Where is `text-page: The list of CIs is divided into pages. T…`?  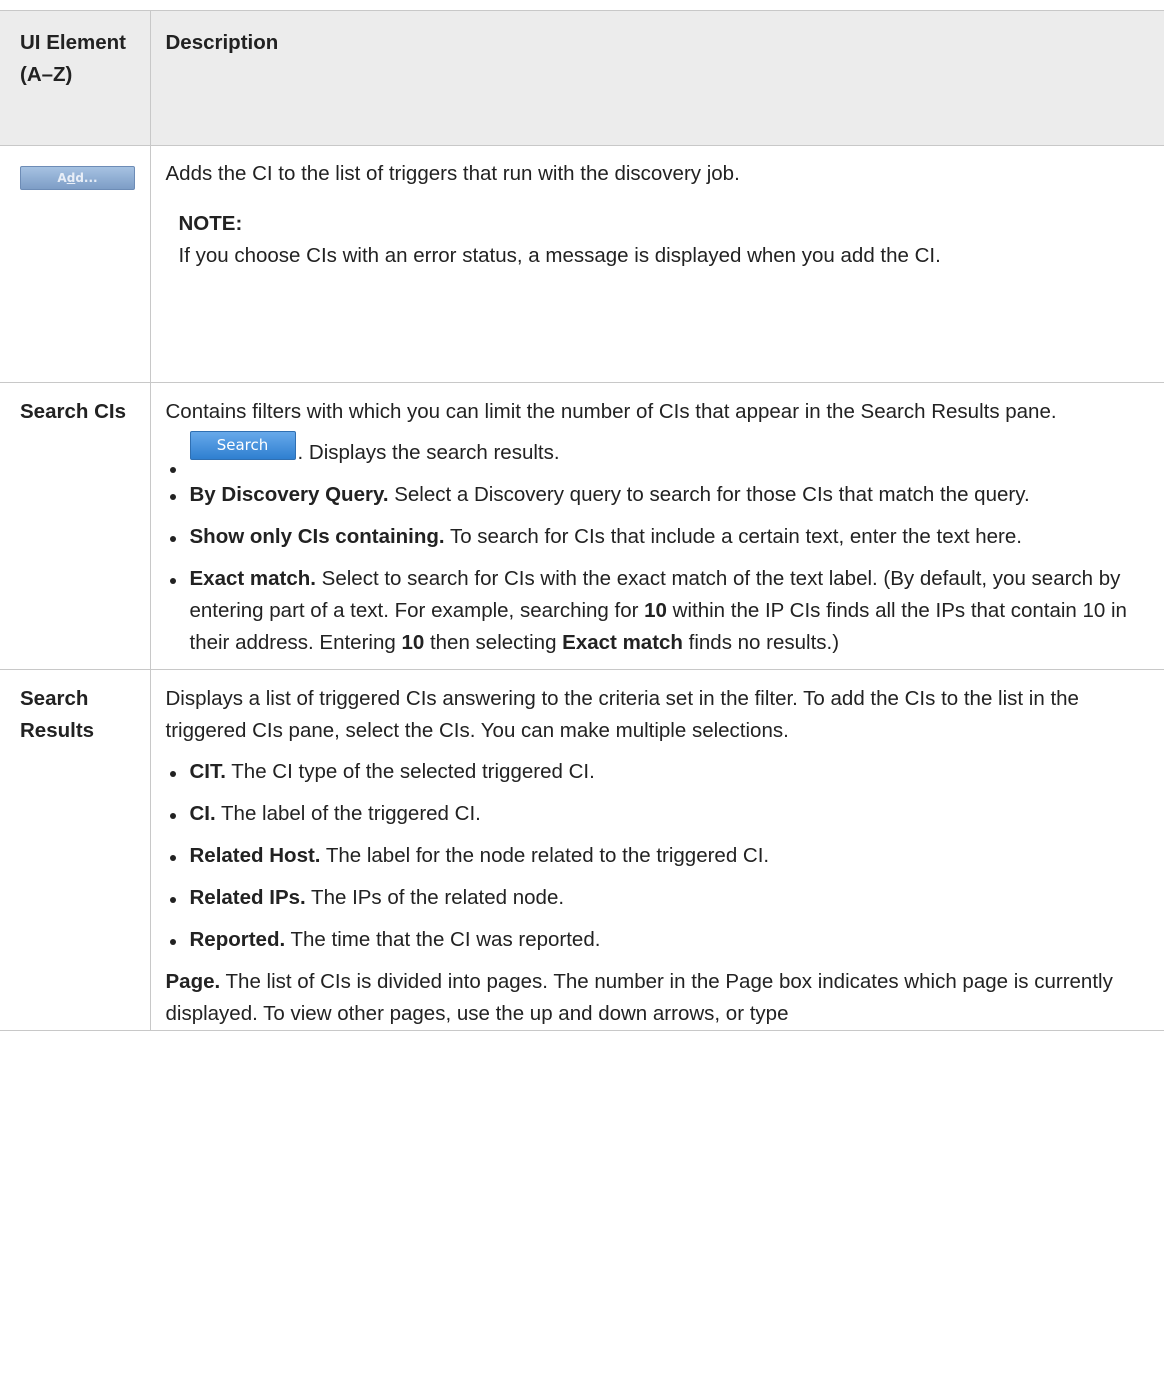
text-page: The list of CIs is divided into pages. T… is located at coordinates (639, 997).